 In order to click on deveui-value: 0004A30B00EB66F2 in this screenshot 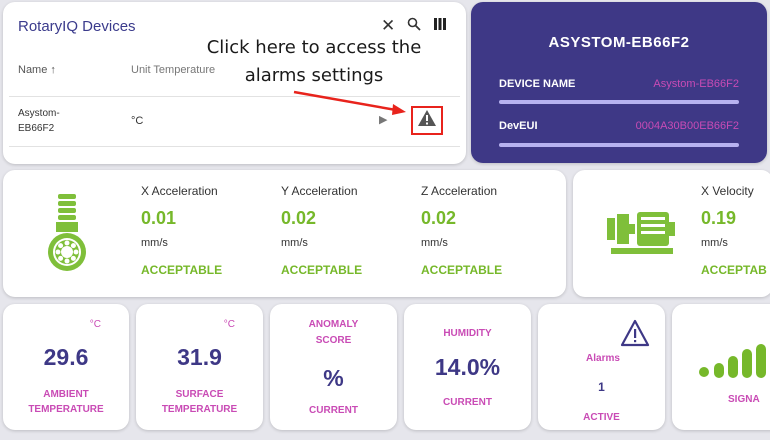, I will do `click(687, 126)`.